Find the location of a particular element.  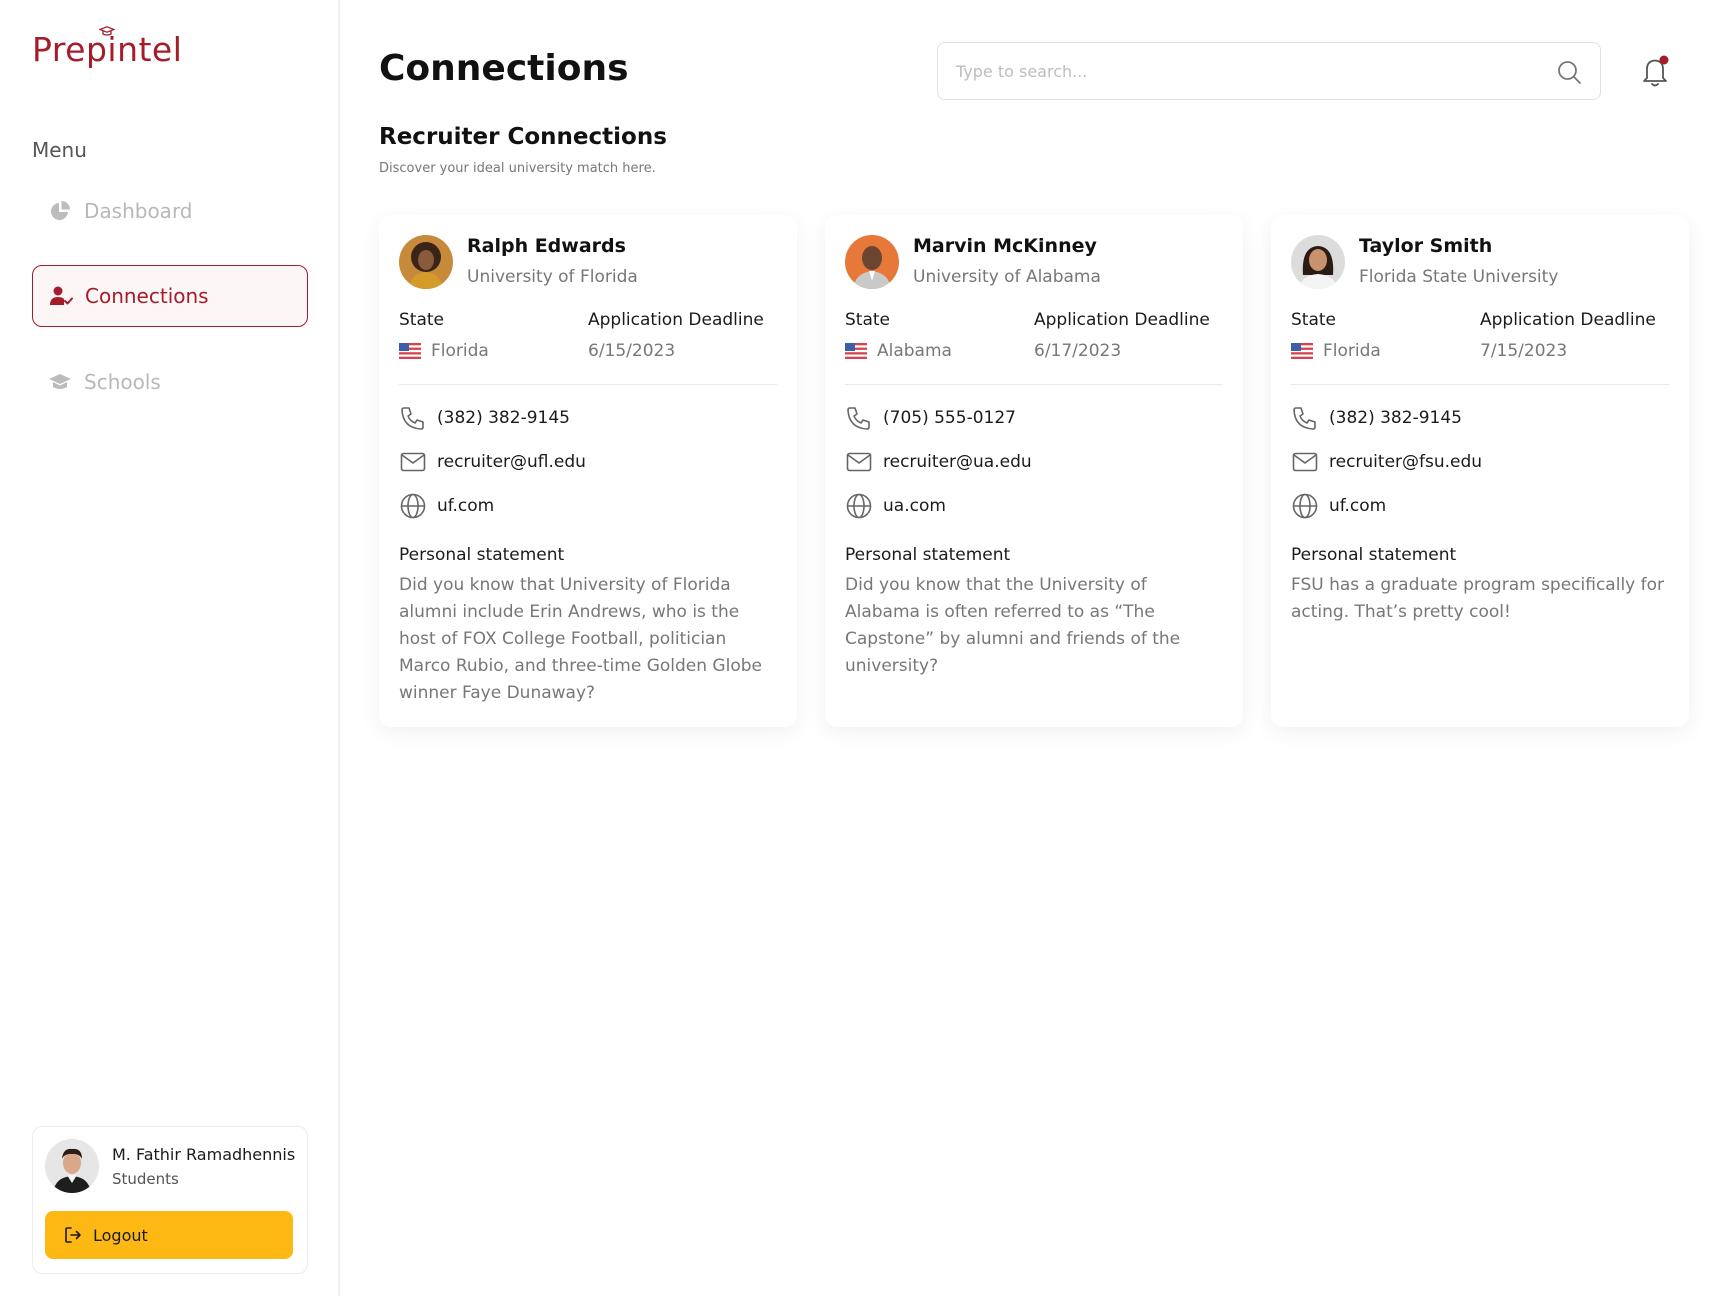

recruiter-university: University of Alabama is located at coordinates (1007, 277).